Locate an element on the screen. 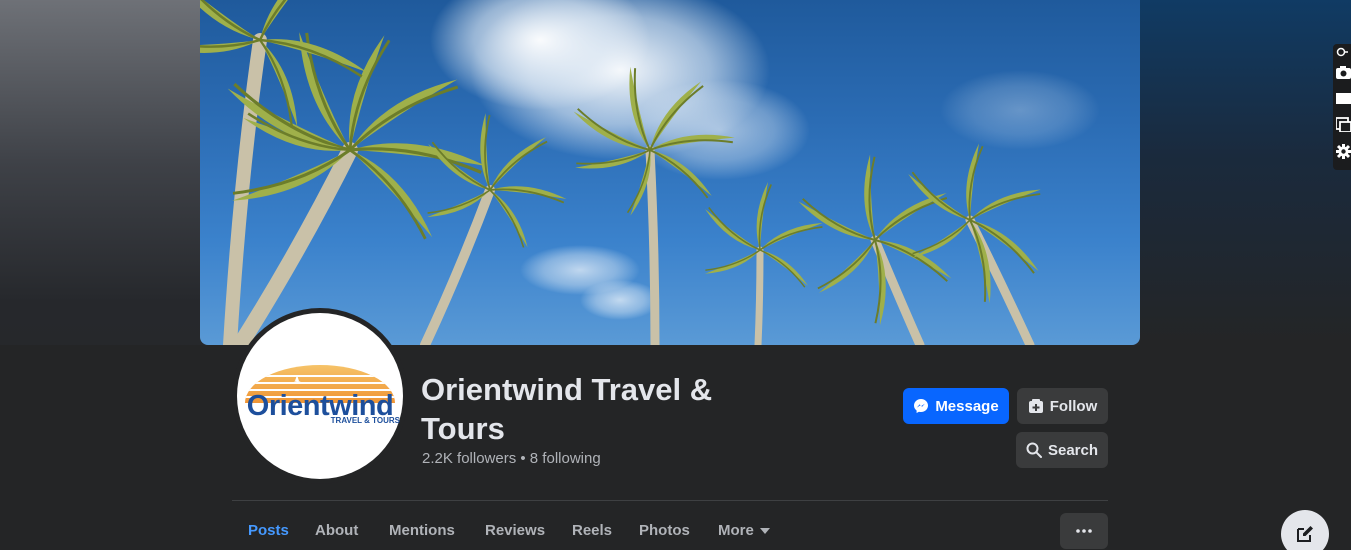 The height and width of the screenshot is (550, 1351). message-button-label: Message is located at coordinates (967, 406).